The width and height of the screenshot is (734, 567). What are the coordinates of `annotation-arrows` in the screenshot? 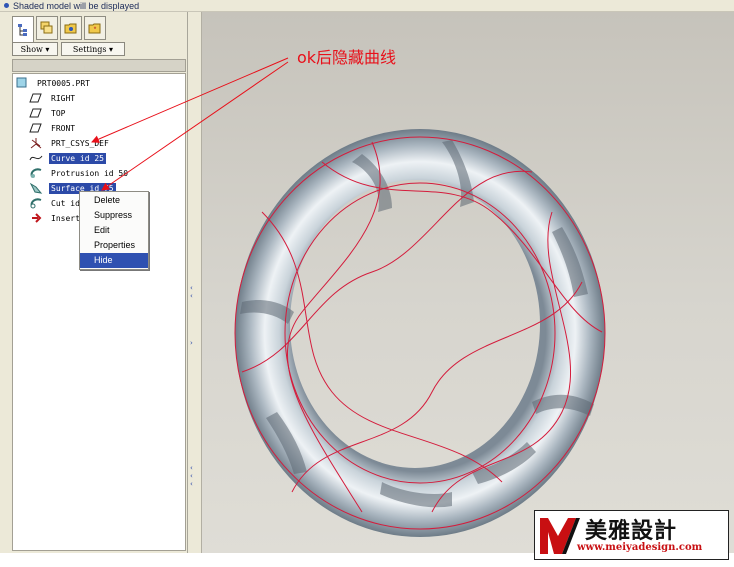 It's located at (190, 124).